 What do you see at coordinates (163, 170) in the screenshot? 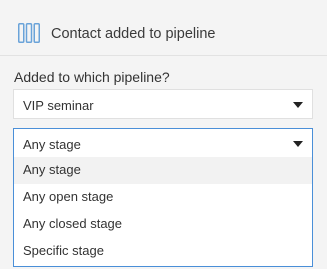
I see `stage-option-any-stage: Any stage` at bounding box center [163, 170].